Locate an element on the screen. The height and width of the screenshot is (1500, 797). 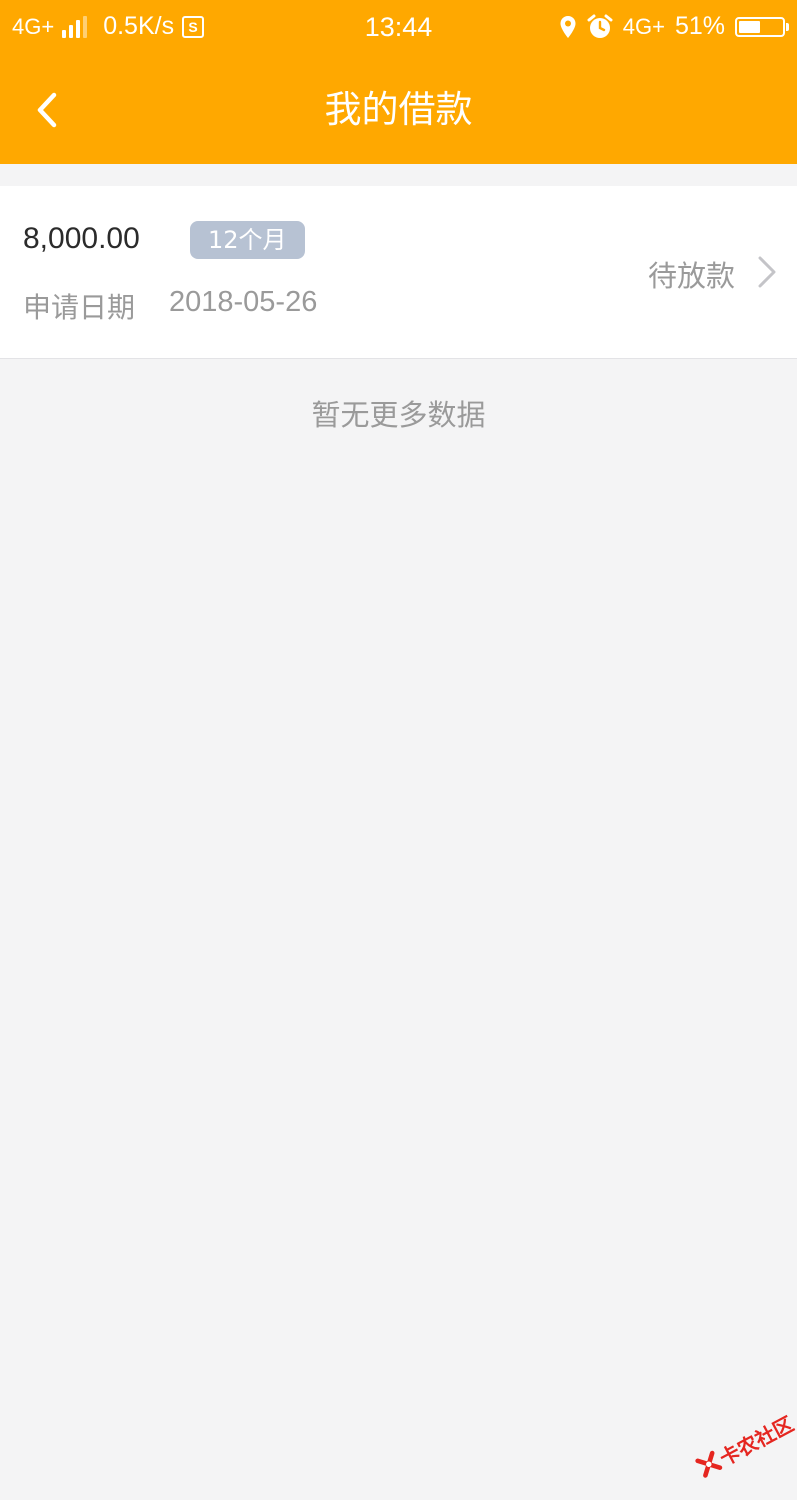
network-type-right: 4G+ is located at coordinates (643, 26).